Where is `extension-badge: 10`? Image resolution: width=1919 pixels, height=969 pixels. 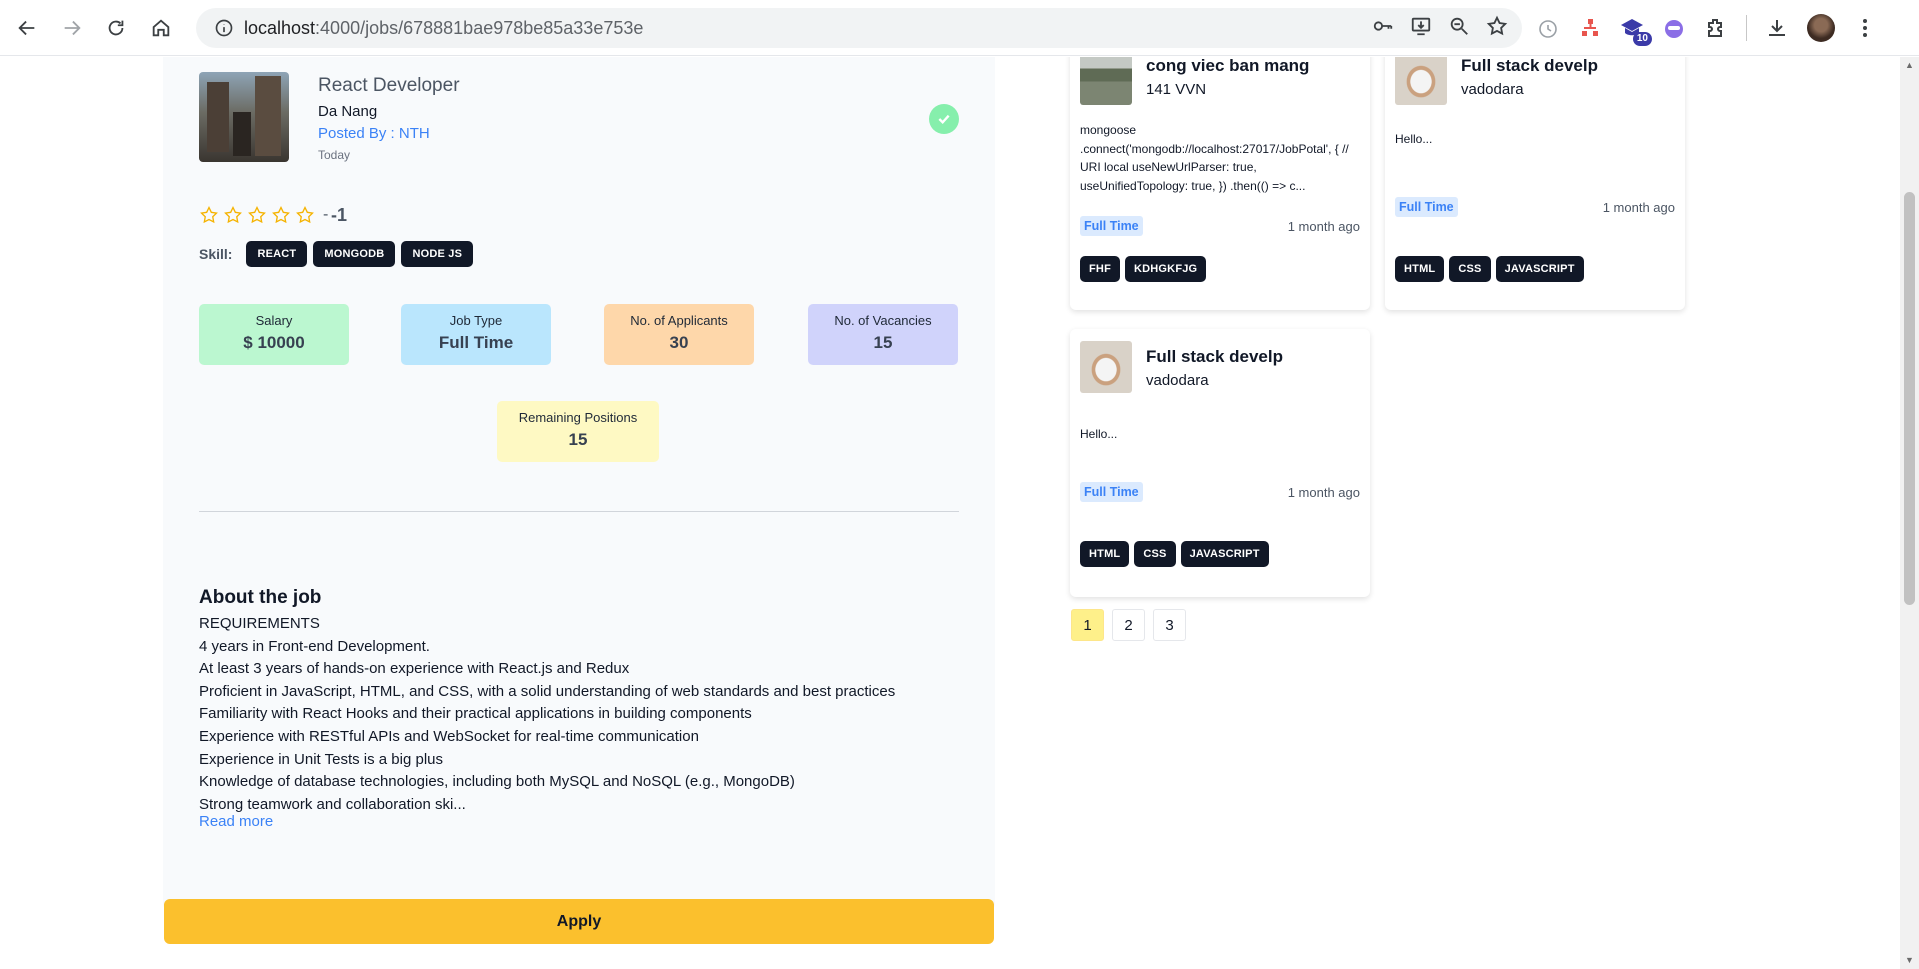 extension-badge: 10 is located at coordinates (1642, 39).